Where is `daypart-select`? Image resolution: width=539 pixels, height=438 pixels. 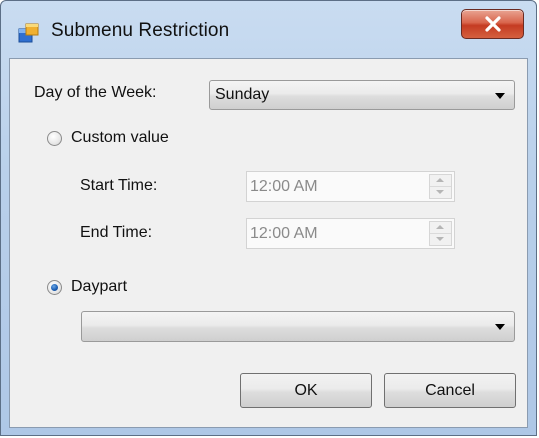 daypart-select is located at coordinates (298, 326).